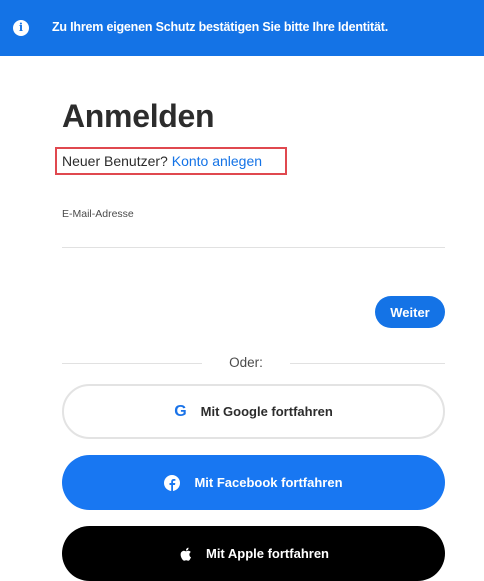 This screenshot has height=581, width=484. What do you see at coordinates (115, 161) in the screenshot?
I see `new-user-text: Neuer Benutzer?` at bounding box center [115, 161].